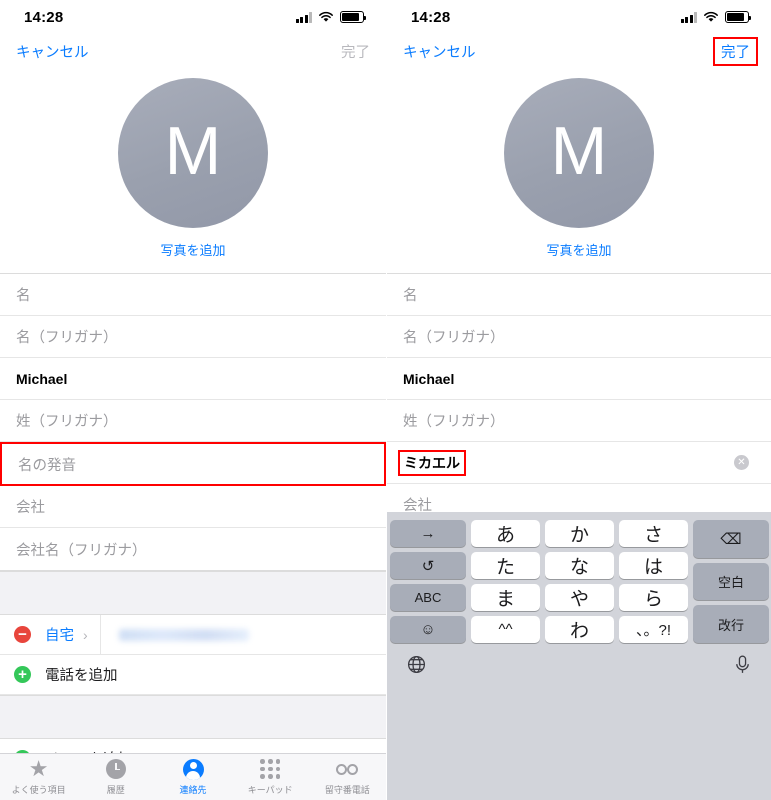 The width and height of the screenshot is (771, 800). Describe the element at coordinates (38, 790) in the screenshot. I see `tab-label: よく使う項目` at that location.